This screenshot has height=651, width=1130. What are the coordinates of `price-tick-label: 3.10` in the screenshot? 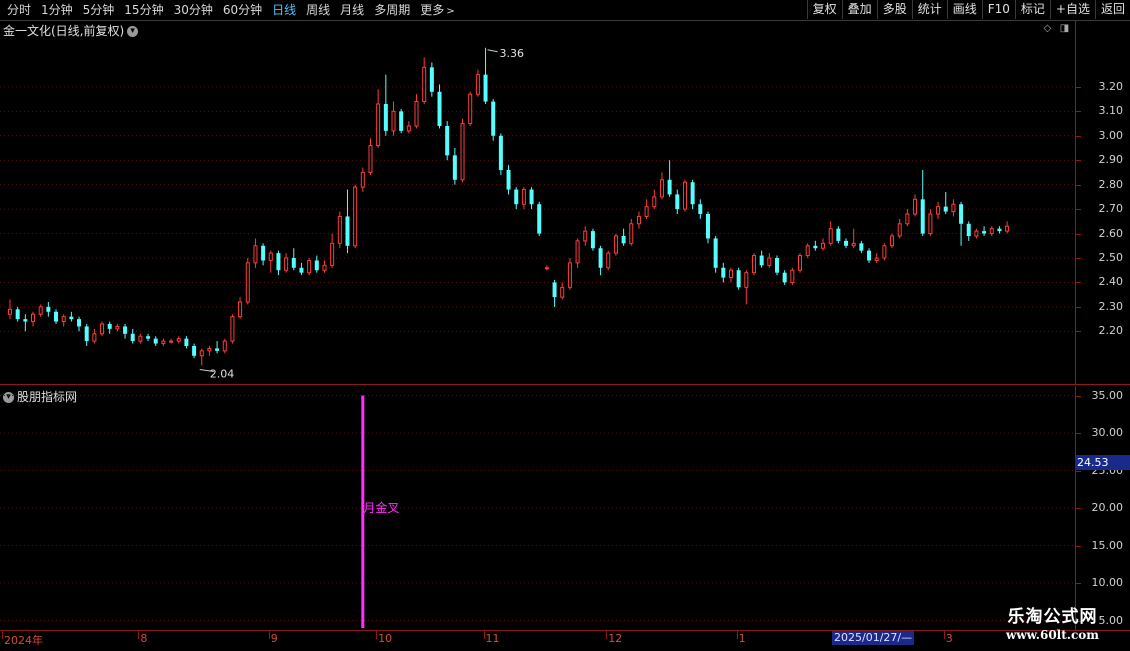 It's located at (1111, 111).